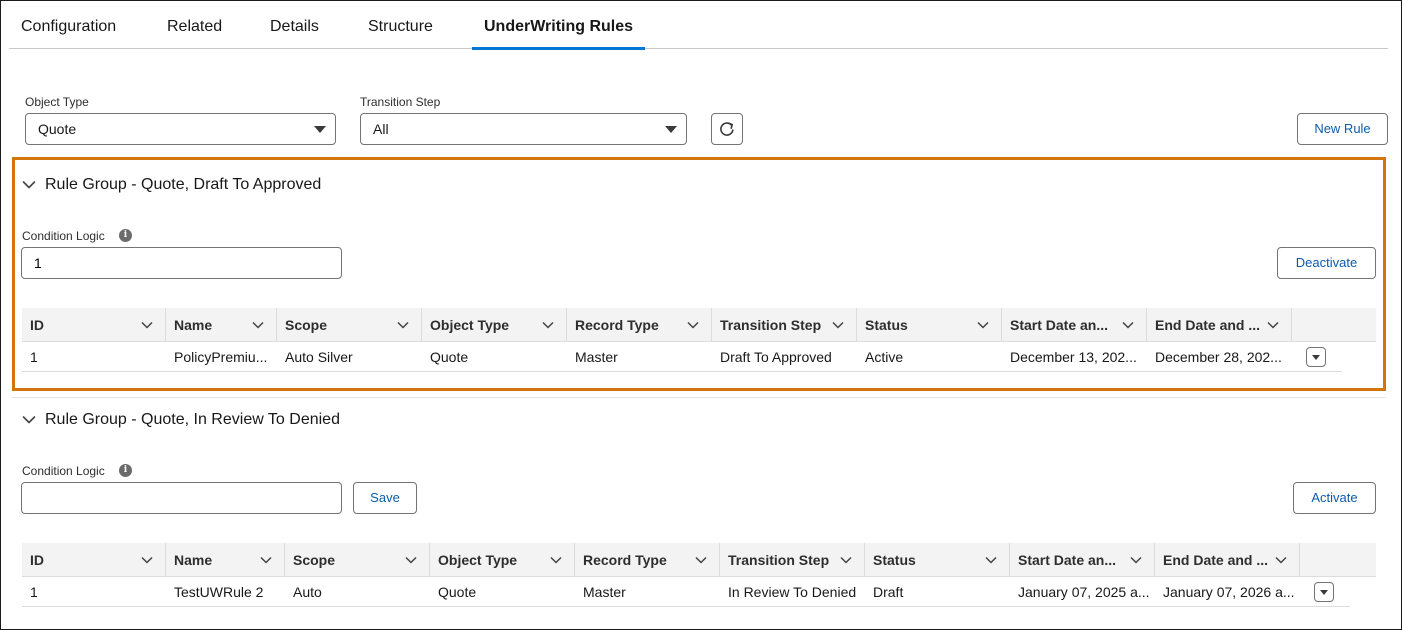  I want to click on object-type-value: Quote, so click(57, 129).